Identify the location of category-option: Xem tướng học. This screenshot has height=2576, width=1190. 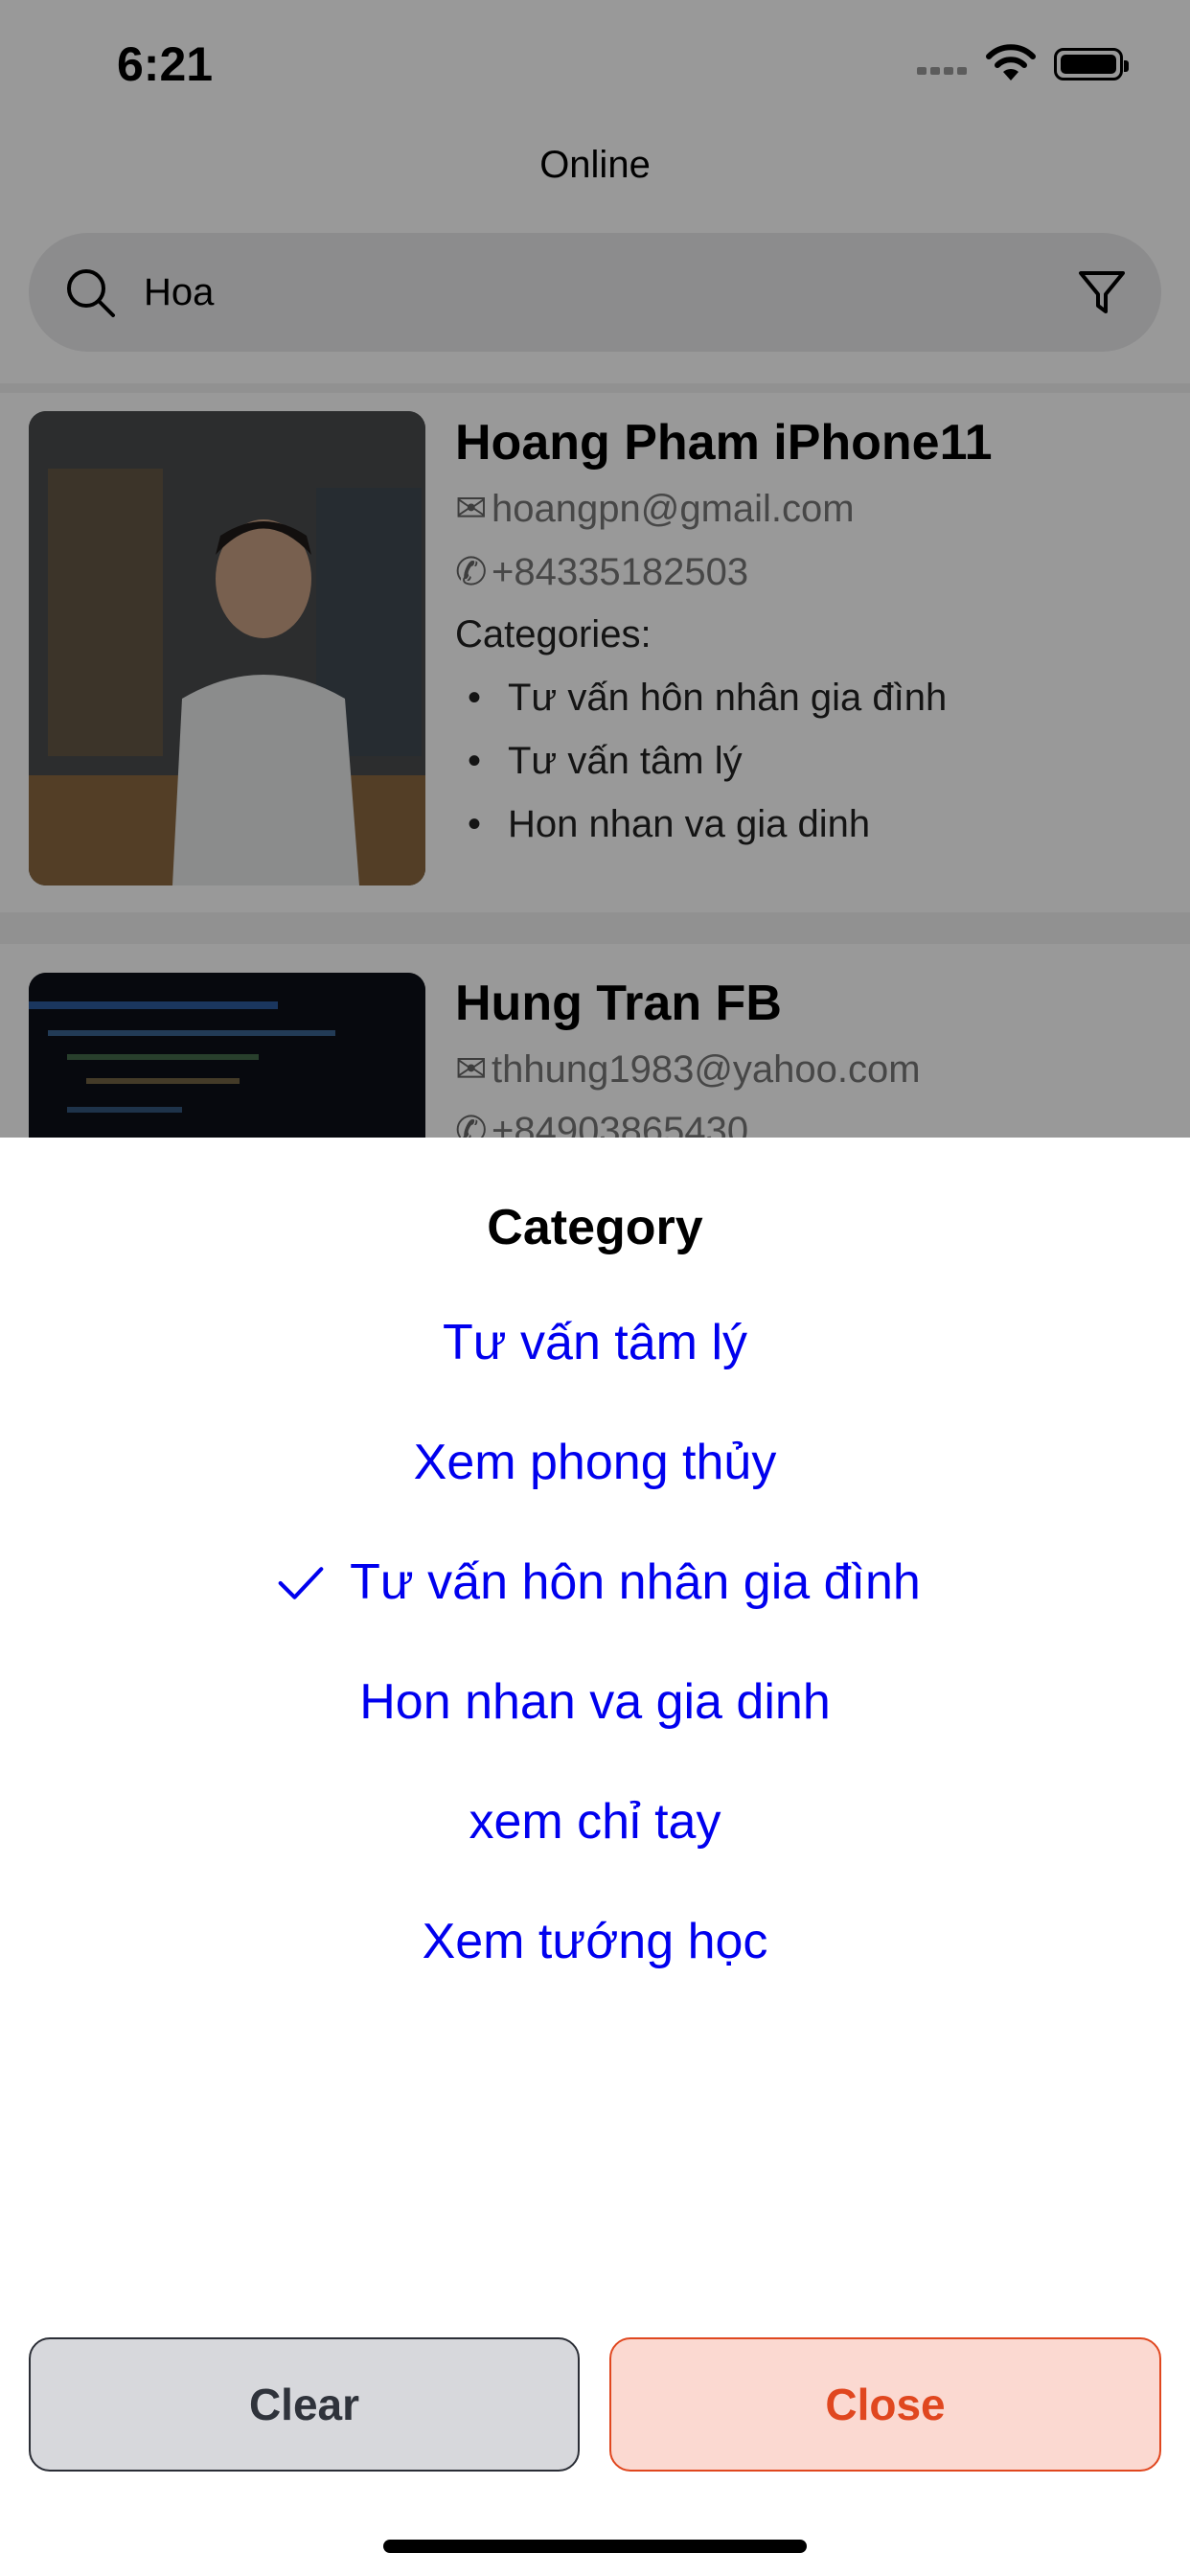
(595, 1941).